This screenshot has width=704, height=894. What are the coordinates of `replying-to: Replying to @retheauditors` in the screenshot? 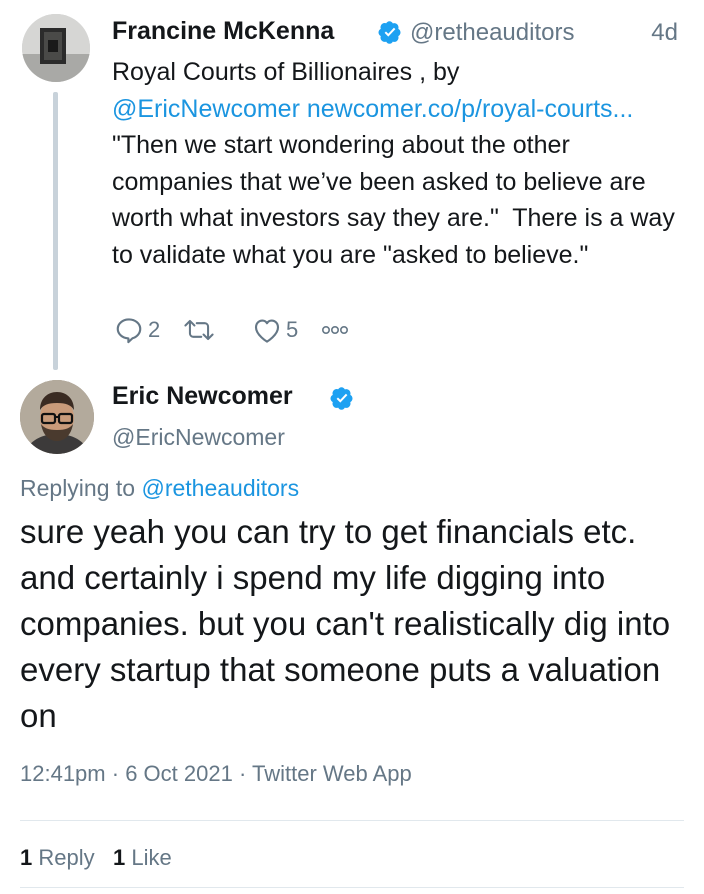 It's located at (159, 488).